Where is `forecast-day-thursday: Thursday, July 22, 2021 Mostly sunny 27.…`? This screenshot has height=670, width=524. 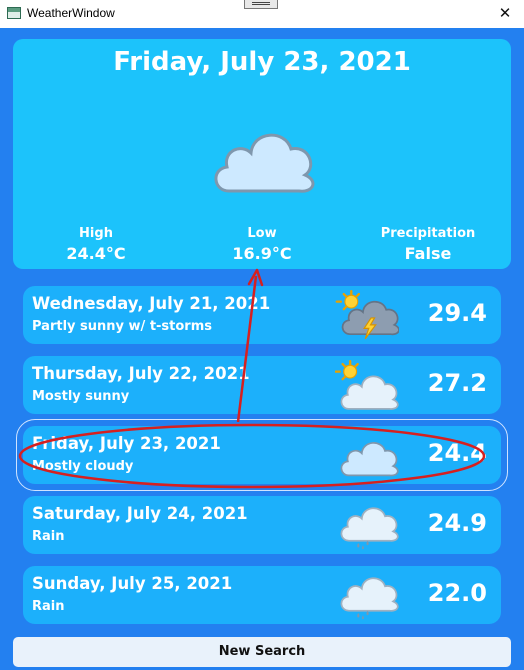 forecast-day-thursday: Thursday, July 22, 2021 Mostly sunny 27.… is located at coordinates (262, 385).